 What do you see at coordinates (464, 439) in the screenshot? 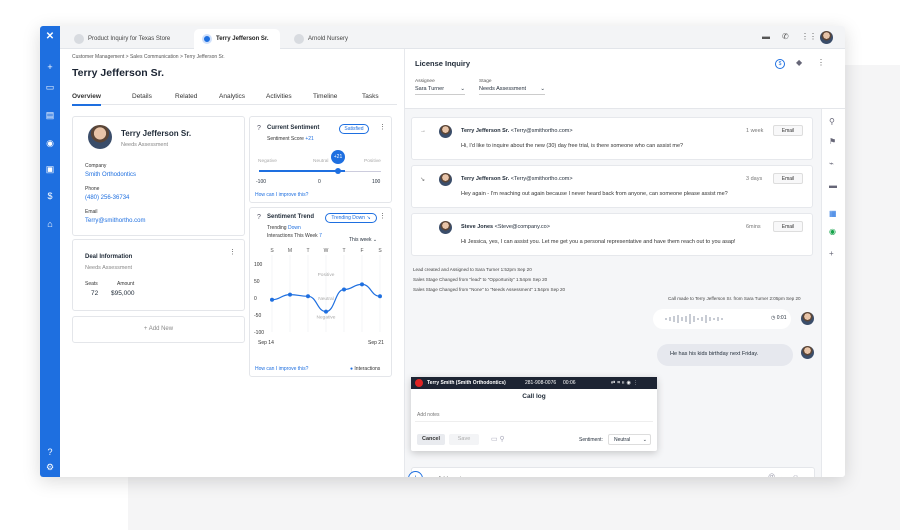
I see `save-button: Save` at bounding box center [464, 439].